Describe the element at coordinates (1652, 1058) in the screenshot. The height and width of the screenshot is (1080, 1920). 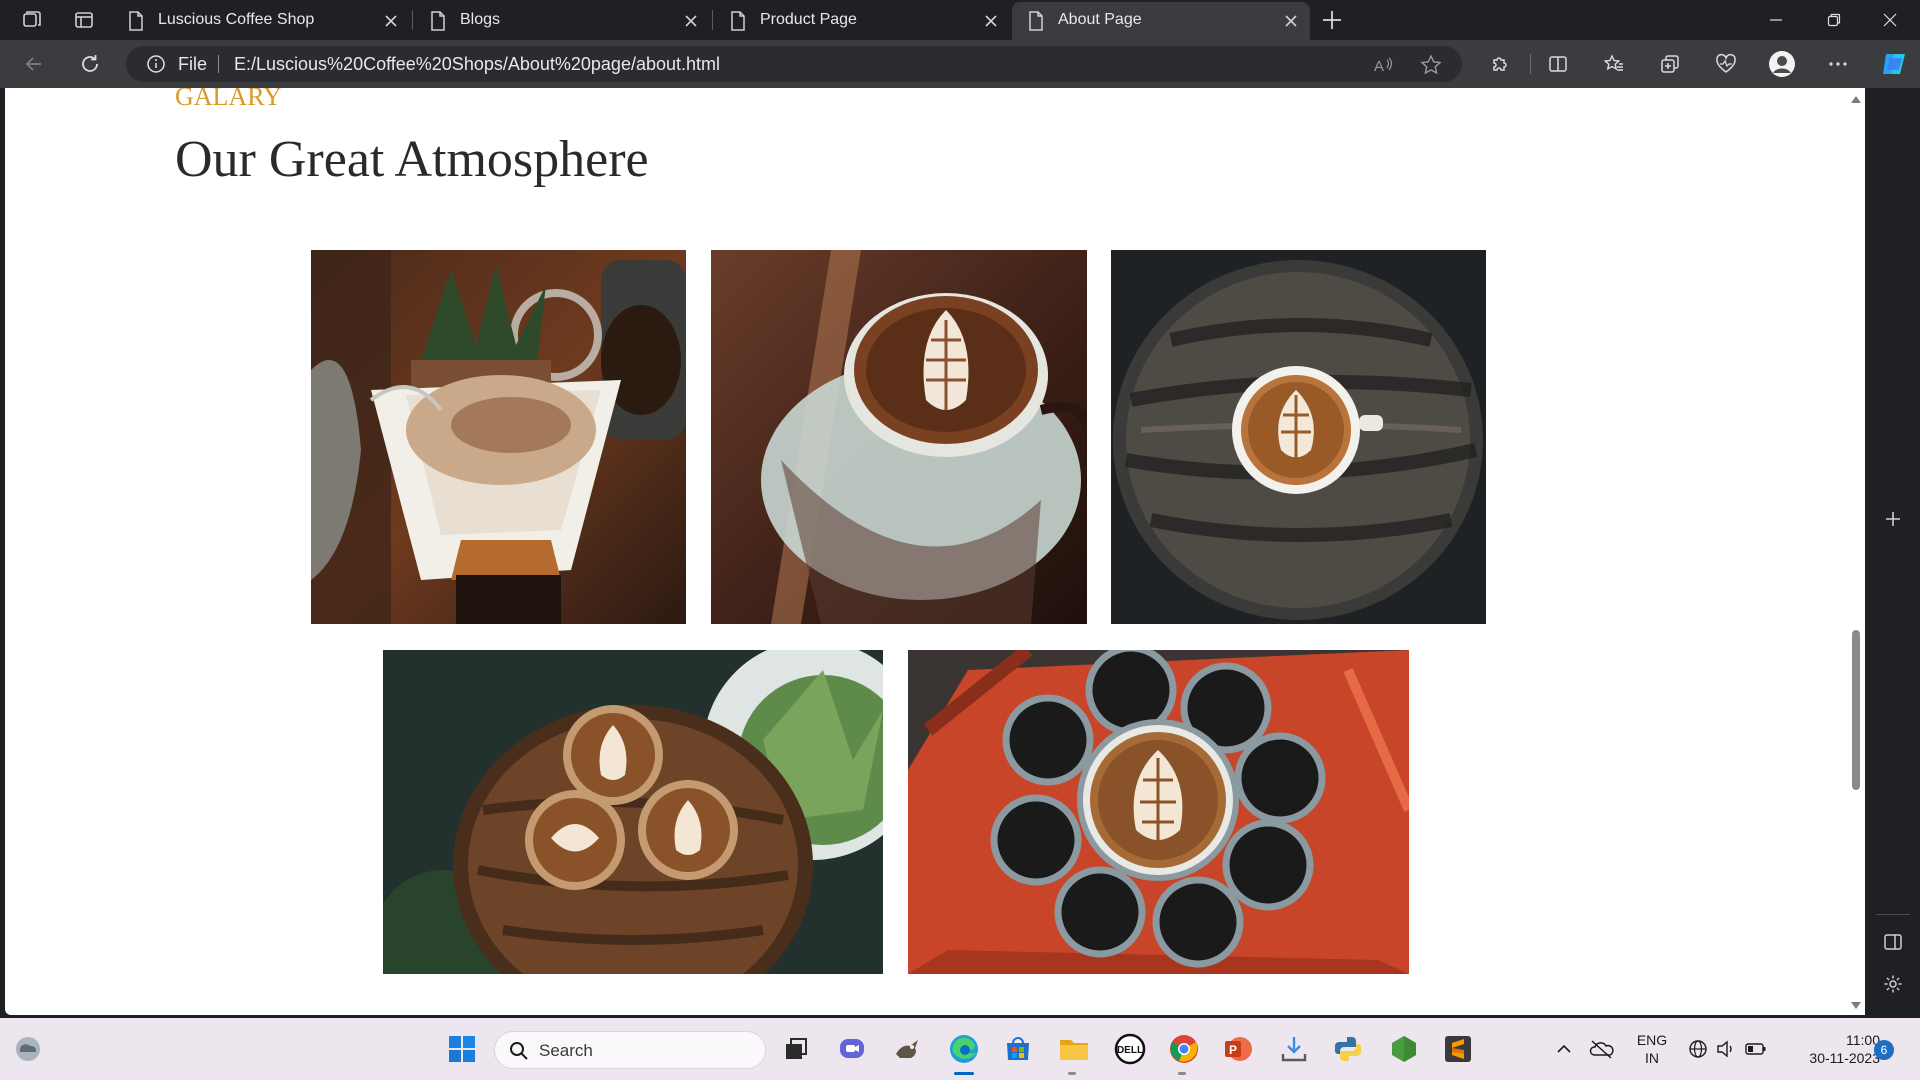
I see `region-code: IN` at that location.